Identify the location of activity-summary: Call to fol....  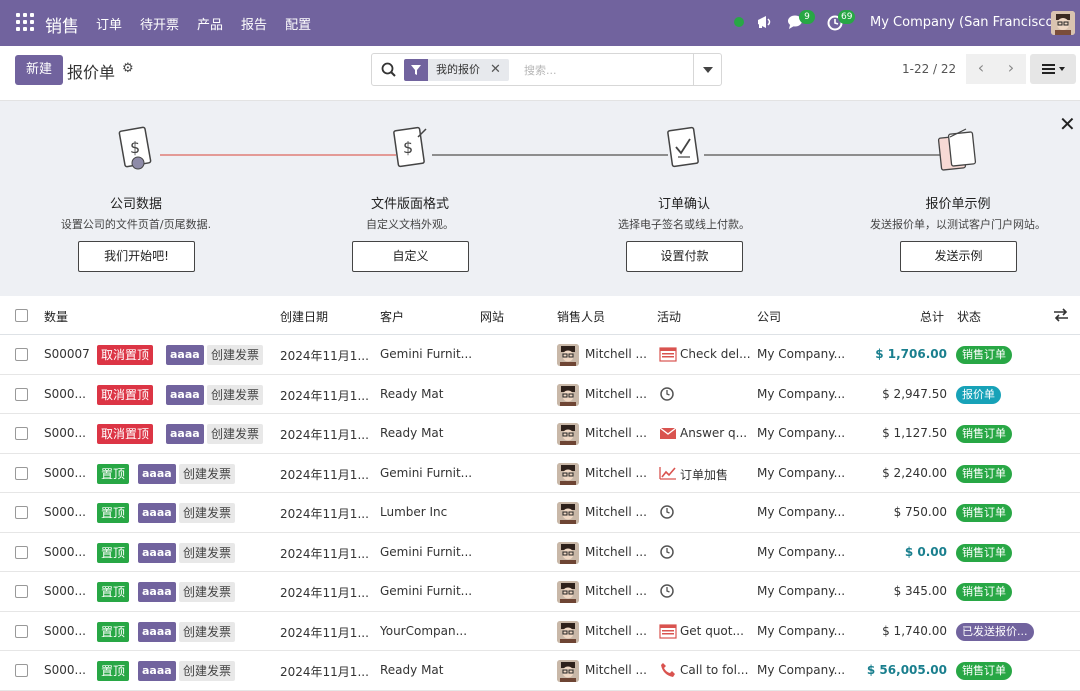
(716, 670).